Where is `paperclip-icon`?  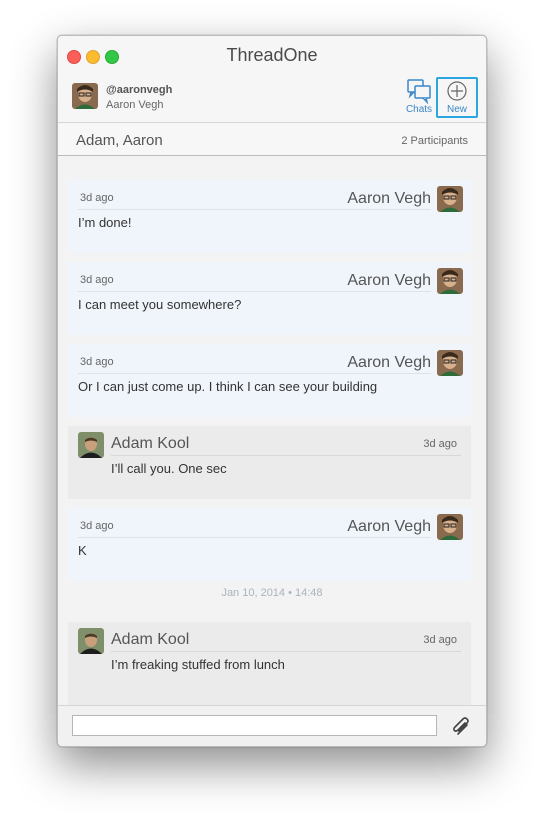
paperclip-icon is located at coordinates (461, 726).